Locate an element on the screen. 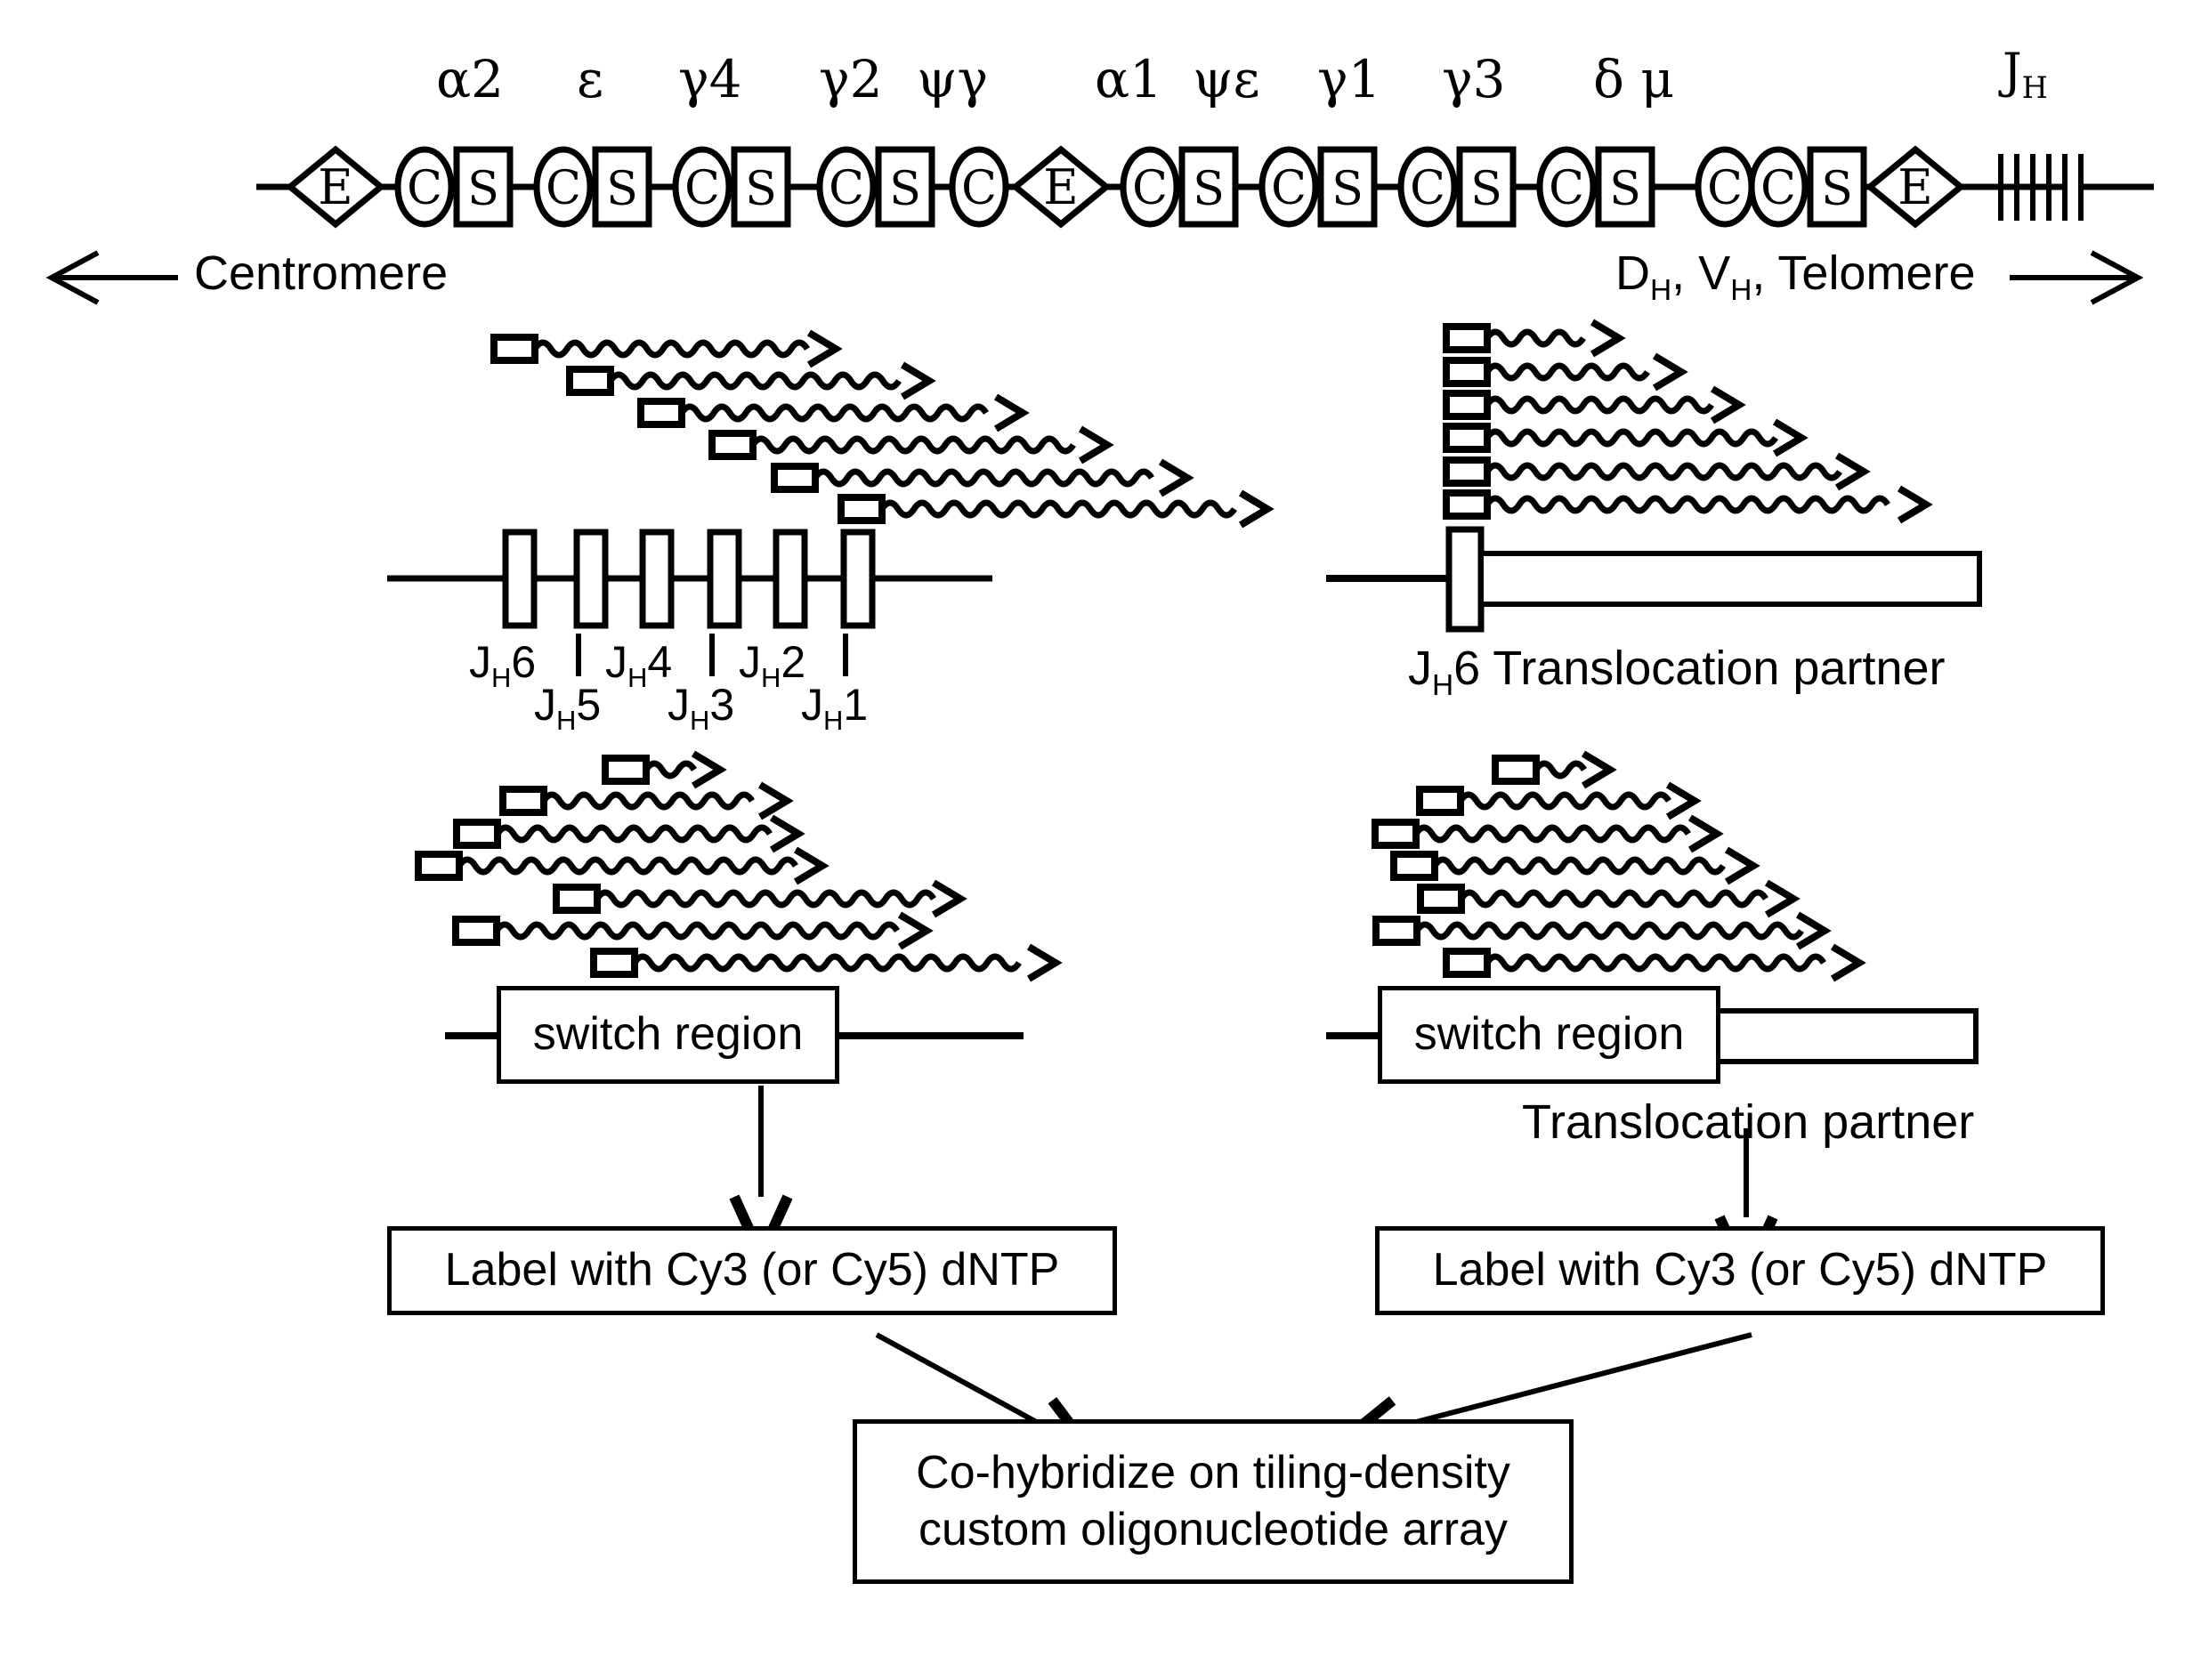 Image resolution: width=2185 pixels, height=1680 pixels. jh1-sub: H is located at coordinates (833, 720).